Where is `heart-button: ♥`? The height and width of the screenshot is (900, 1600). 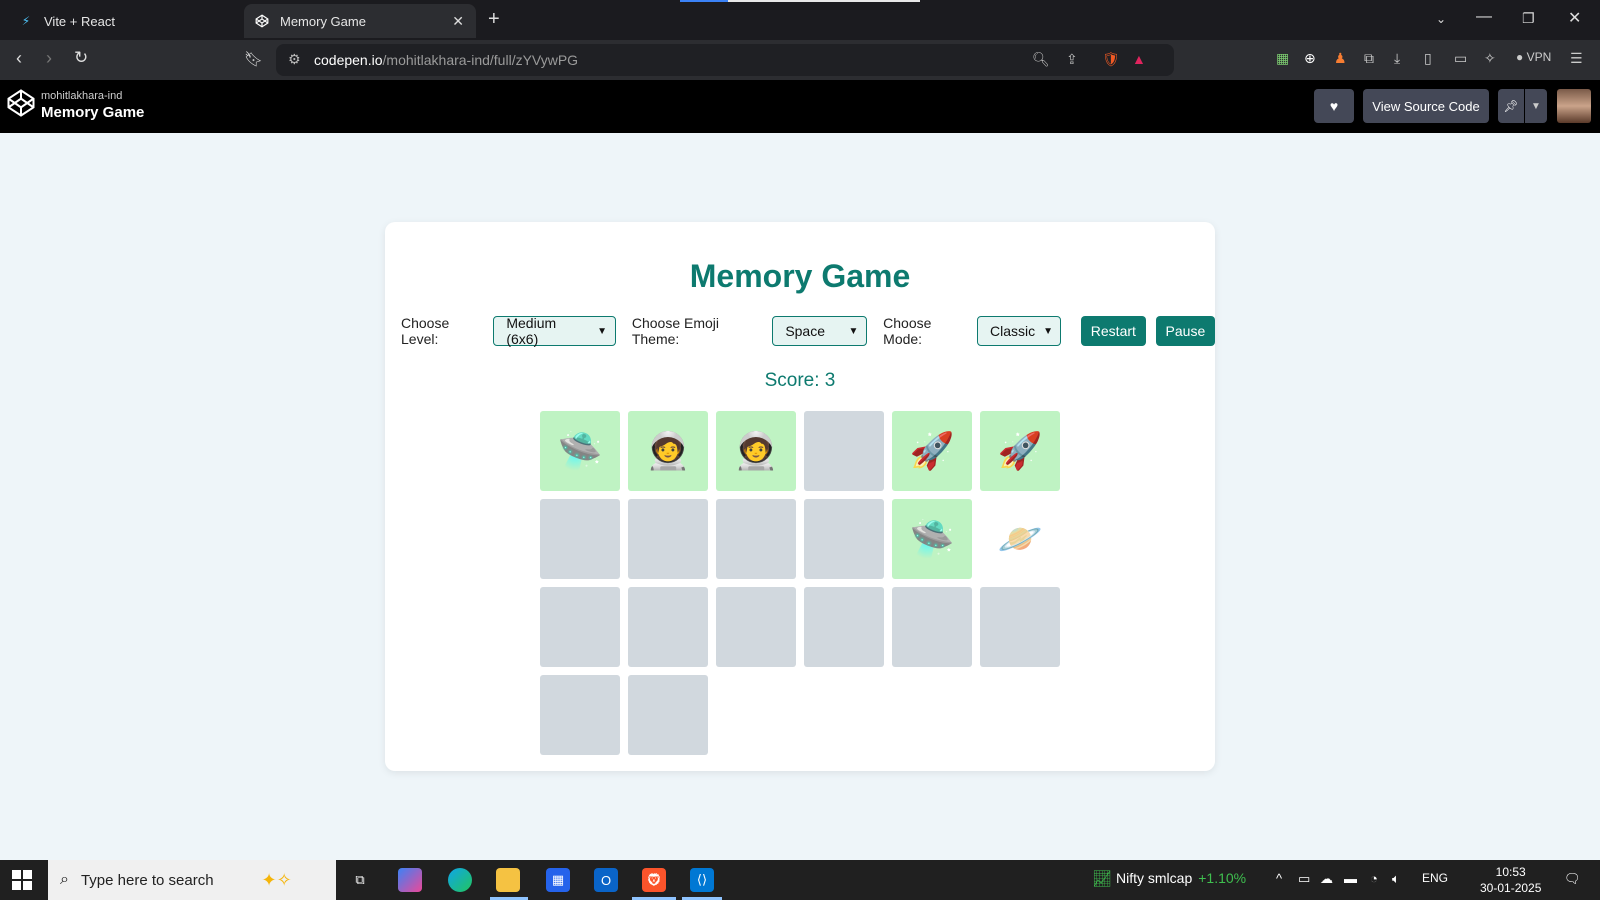 heart-button: ♥ is located at coordinates (1334, 106).